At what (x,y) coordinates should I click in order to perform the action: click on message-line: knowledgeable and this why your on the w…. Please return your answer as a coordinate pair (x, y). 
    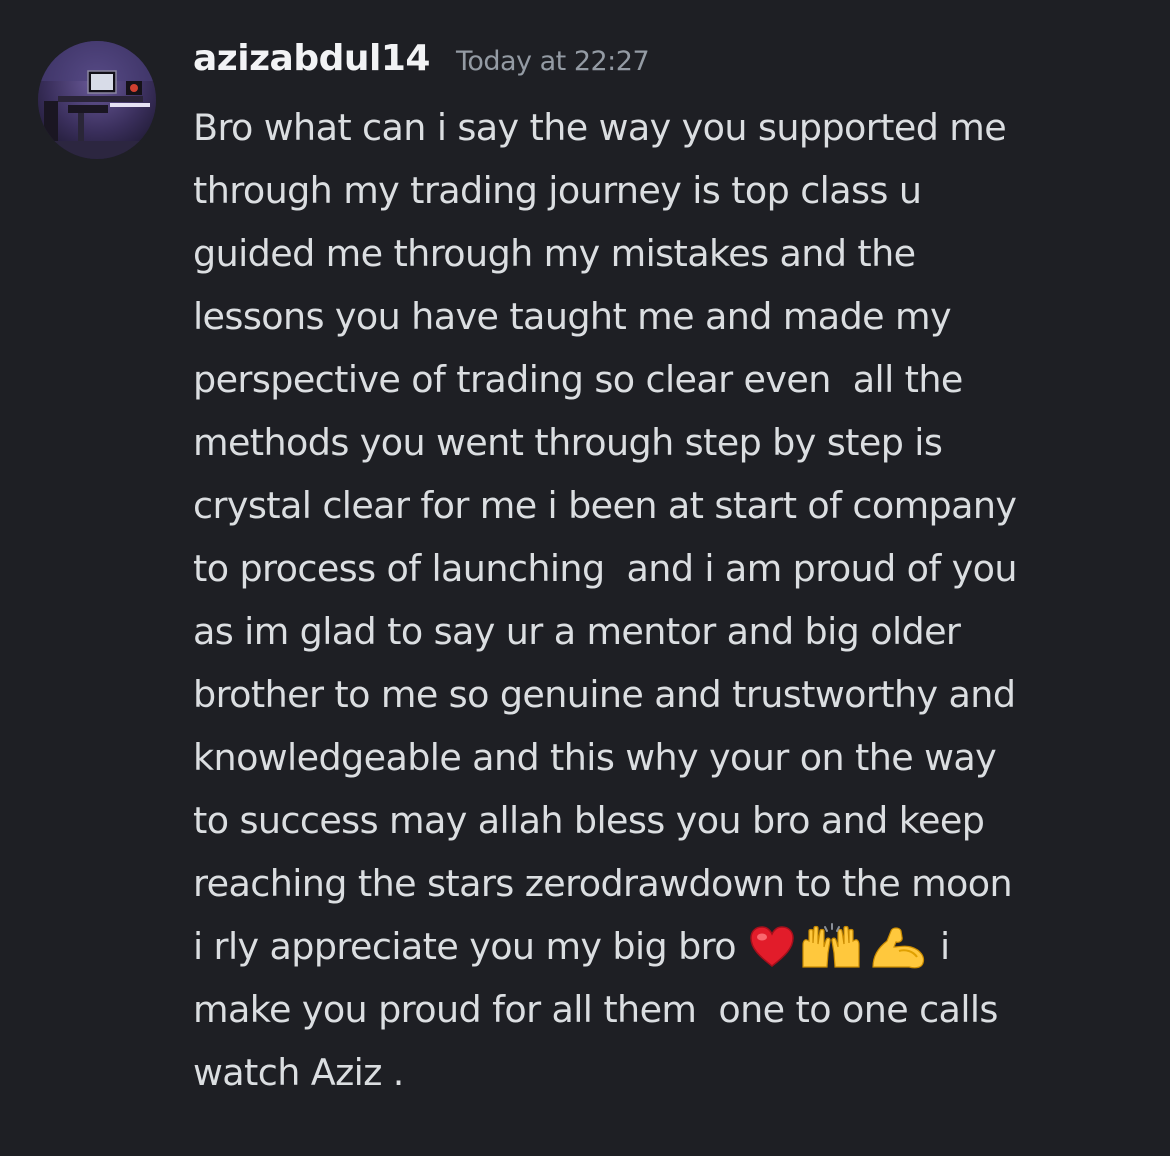
    Looking at the image, I should click on (595, 757).